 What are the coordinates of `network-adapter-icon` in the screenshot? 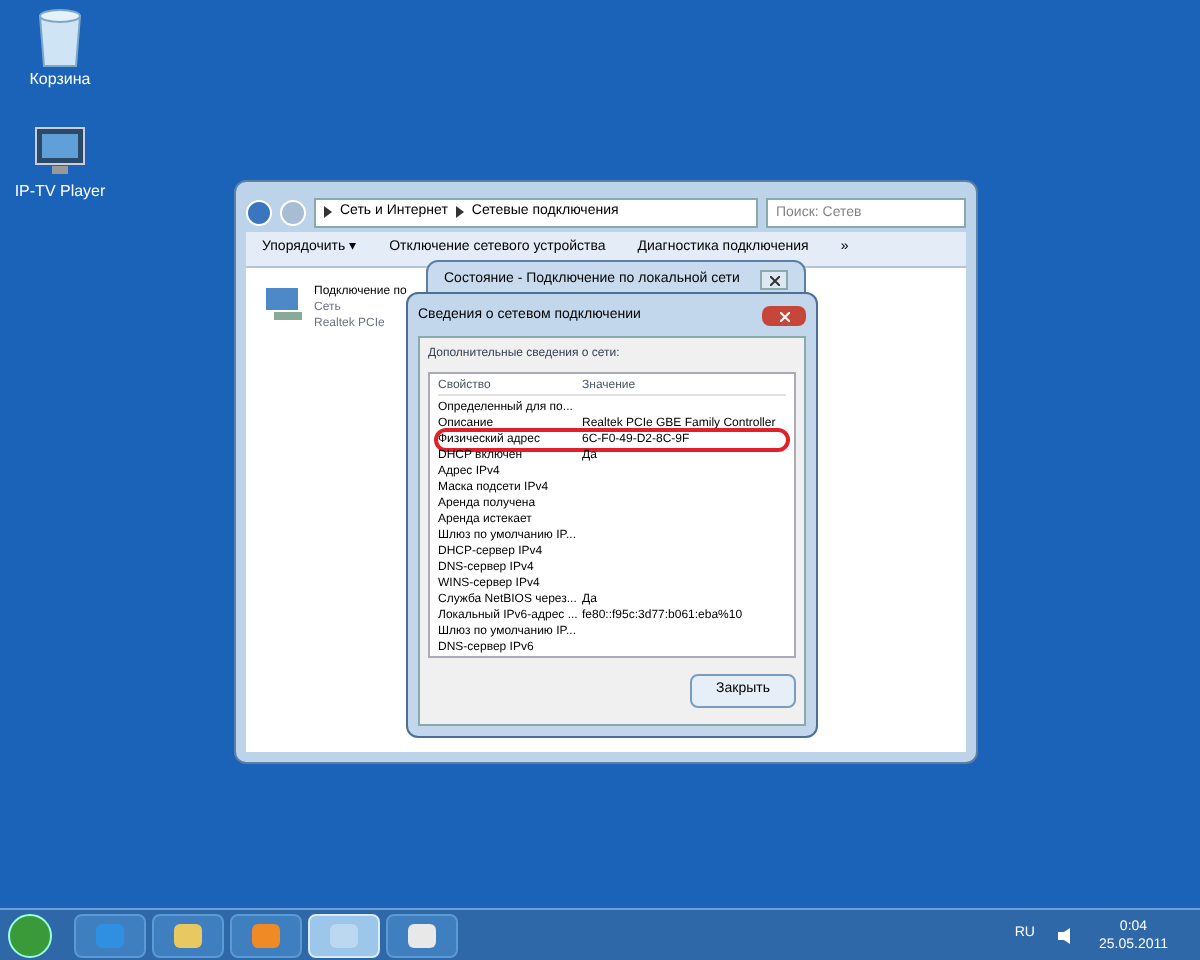 It's located at (284, 304).